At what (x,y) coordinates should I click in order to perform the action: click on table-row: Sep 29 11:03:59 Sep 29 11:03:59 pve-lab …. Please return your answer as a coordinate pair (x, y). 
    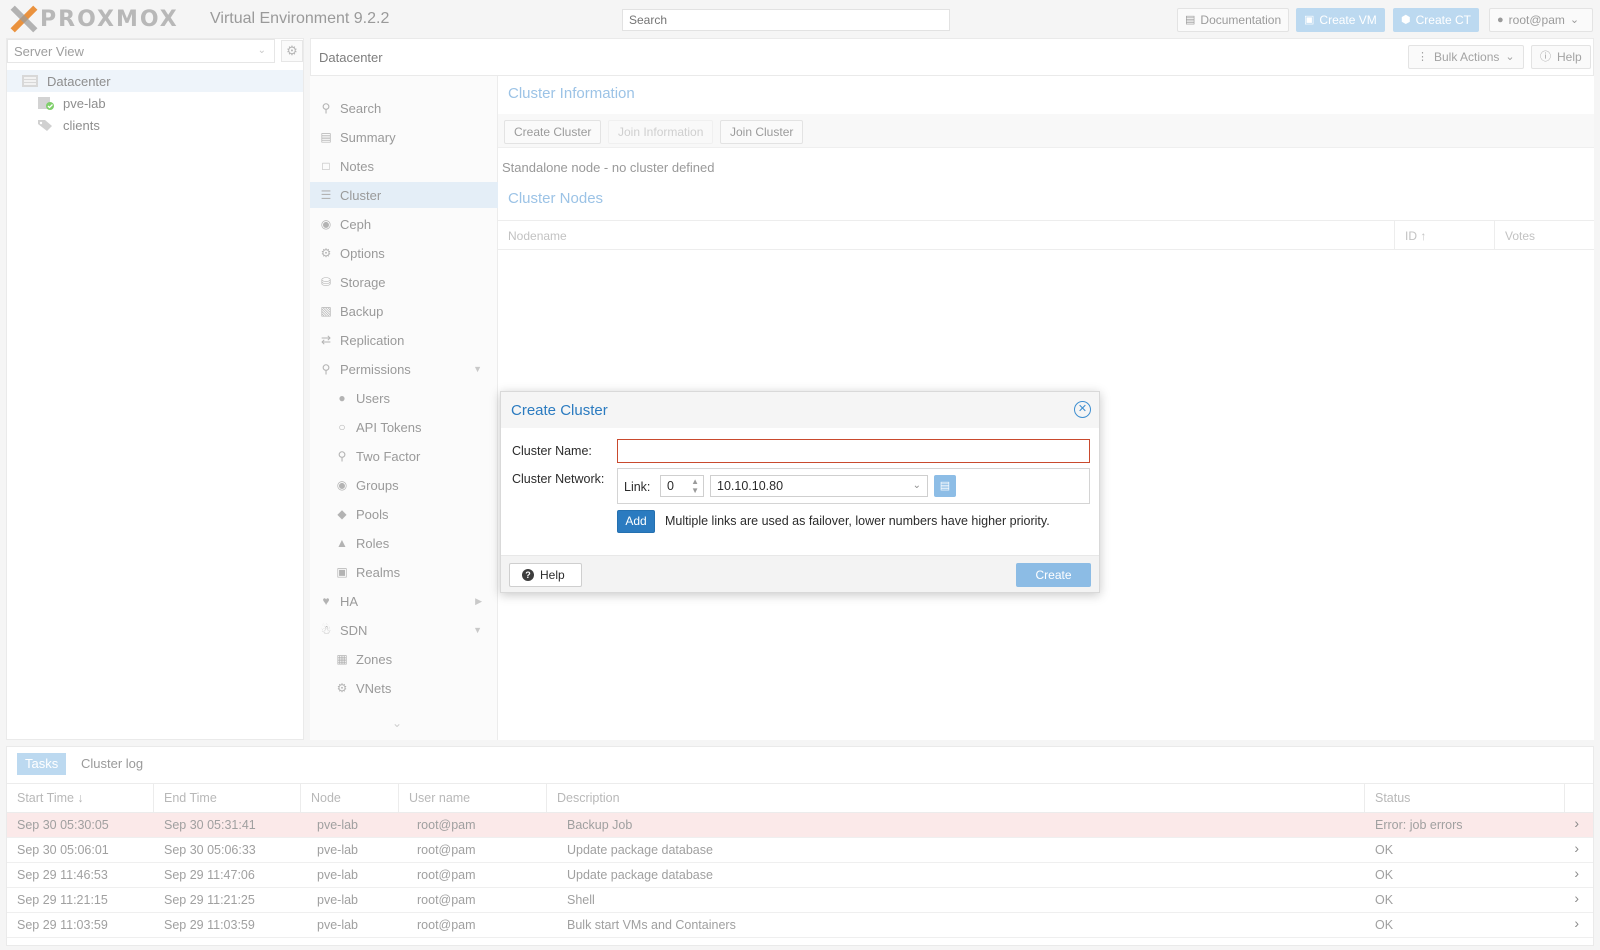
    Looking at the image, I should click on (800, 925).